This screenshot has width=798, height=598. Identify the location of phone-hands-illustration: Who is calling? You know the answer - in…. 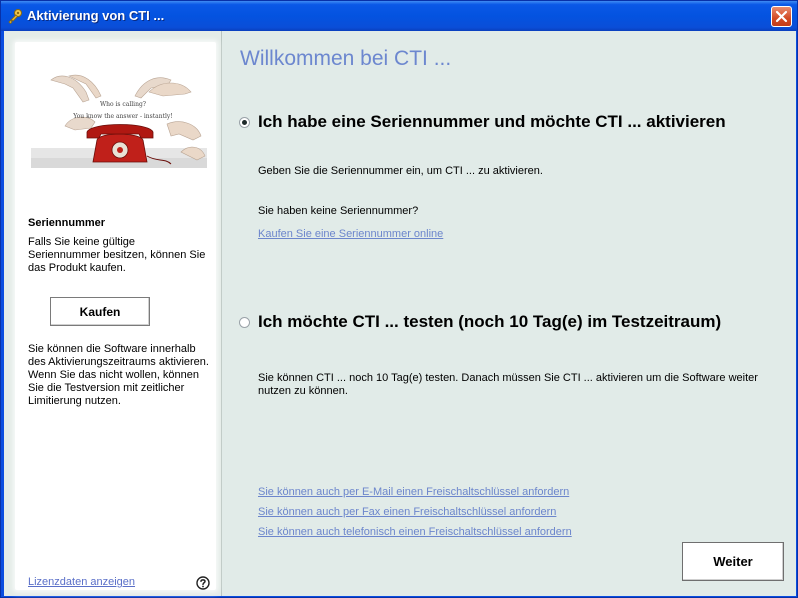
(119, 117).